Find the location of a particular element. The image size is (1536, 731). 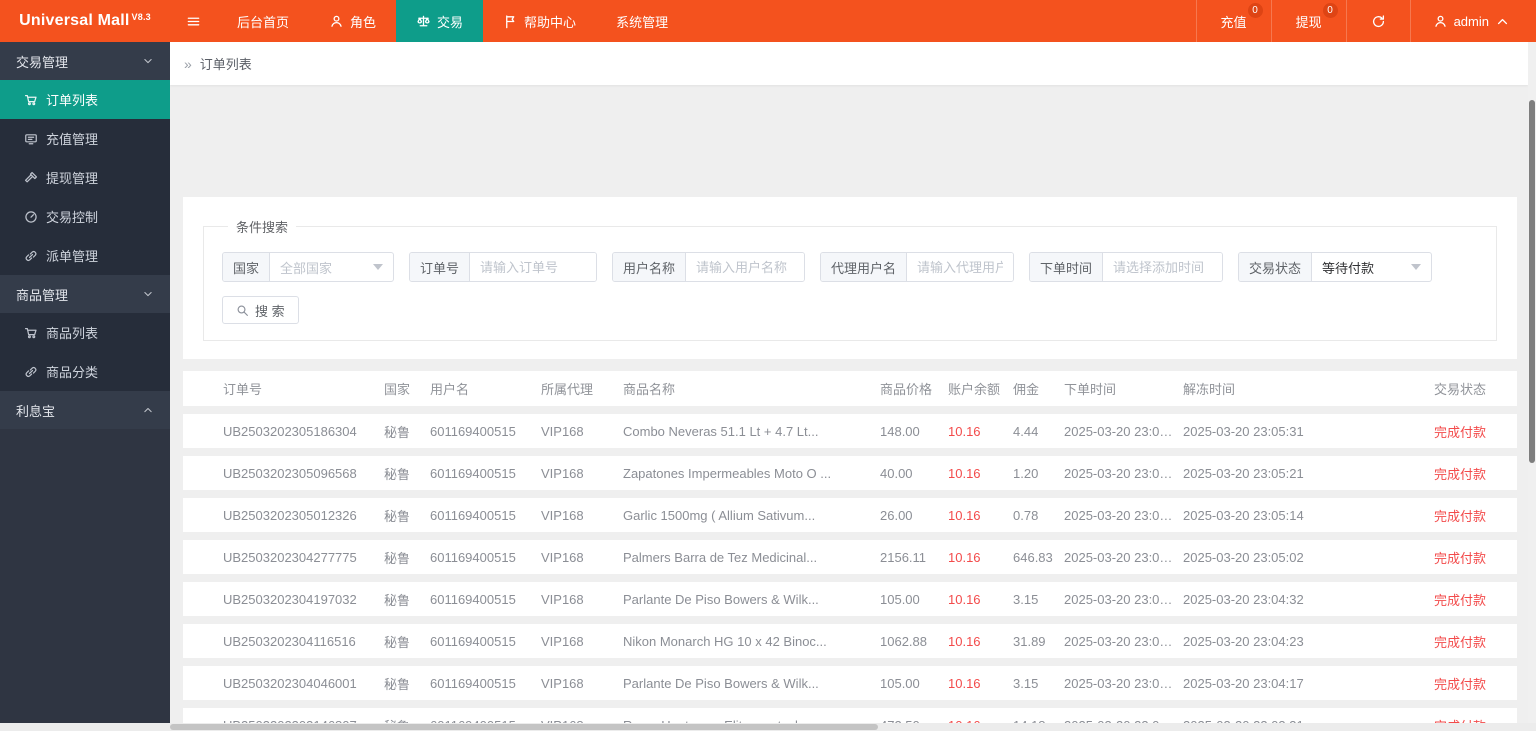

topnav-label: 系统管理 is located at coordinates (642, 22).